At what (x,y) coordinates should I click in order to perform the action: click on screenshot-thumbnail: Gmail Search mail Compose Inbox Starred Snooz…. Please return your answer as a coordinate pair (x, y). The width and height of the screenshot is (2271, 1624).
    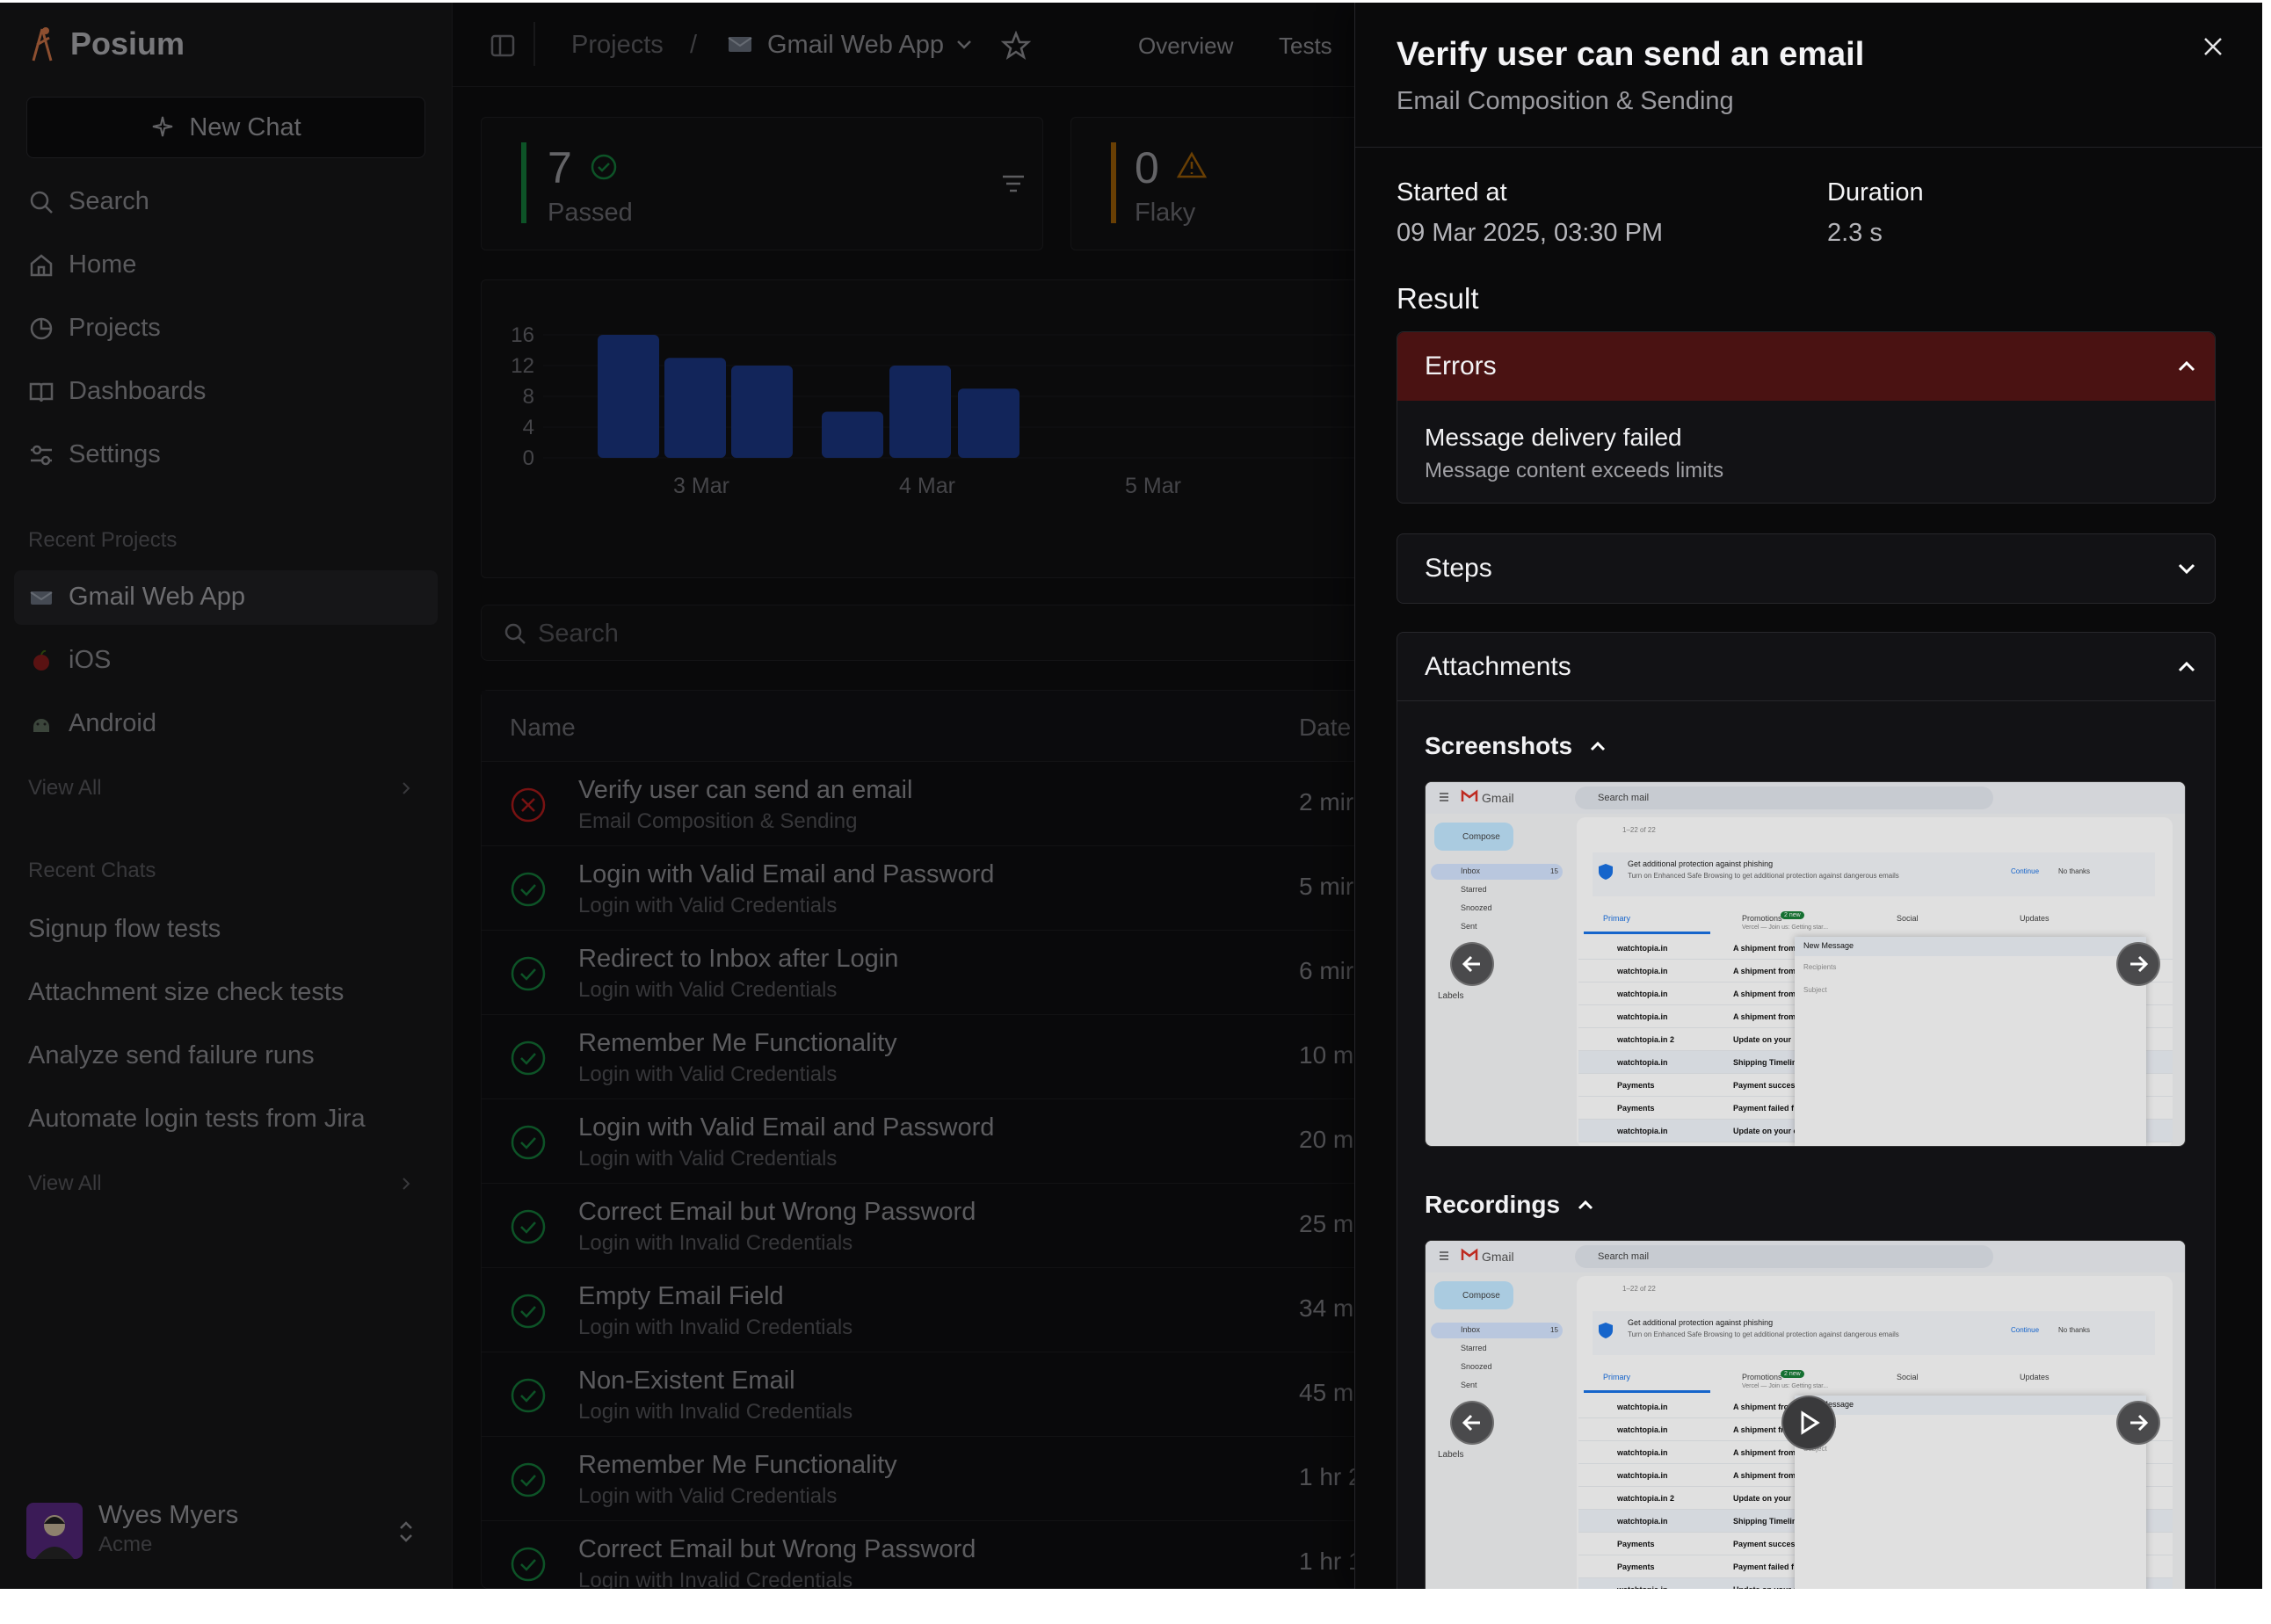
    Looking at the image, I should click on (1805, 964).